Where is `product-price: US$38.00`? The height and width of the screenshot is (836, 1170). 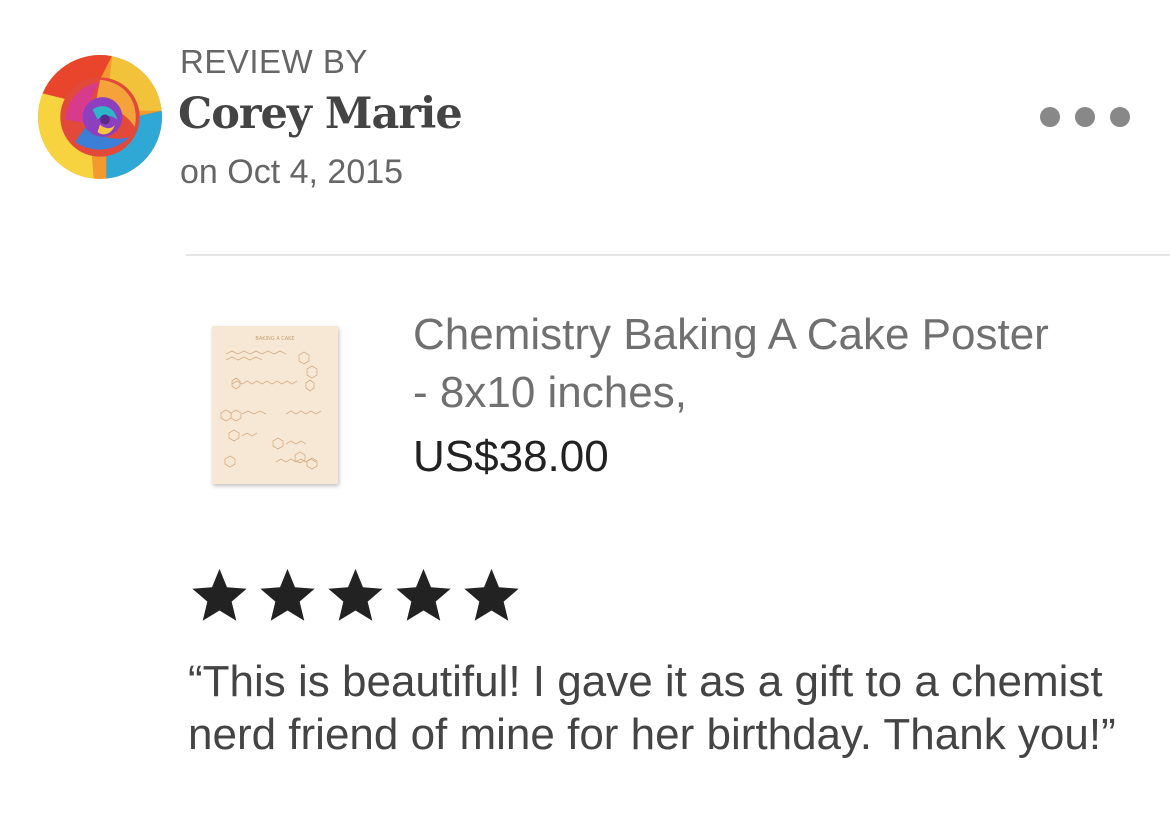 product-price: US$38.00 is located at coordinates (511, 456).